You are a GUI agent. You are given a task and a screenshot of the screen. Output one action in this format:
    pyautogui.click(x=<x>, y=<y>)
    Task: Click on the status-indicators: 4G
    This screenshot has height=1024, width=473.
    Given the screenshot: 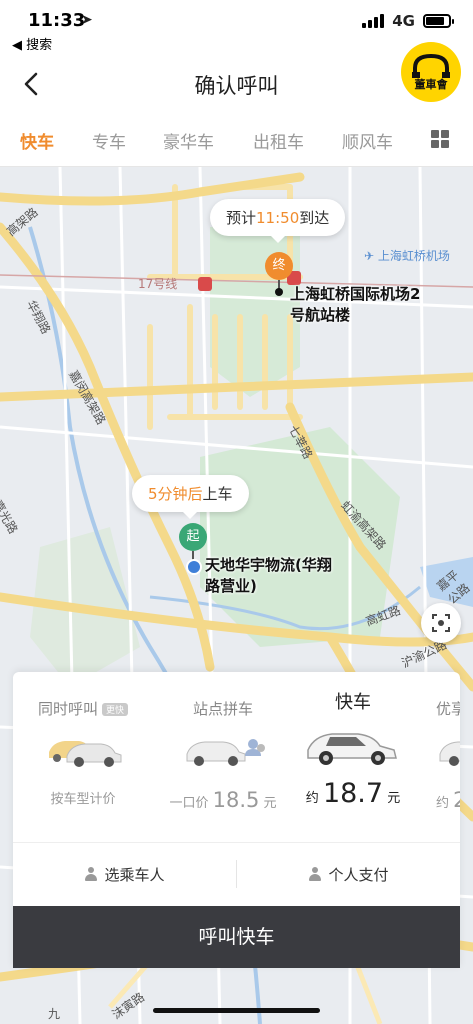 What is the action you would take?
    pyautogui.click(x=408, y=21)
    